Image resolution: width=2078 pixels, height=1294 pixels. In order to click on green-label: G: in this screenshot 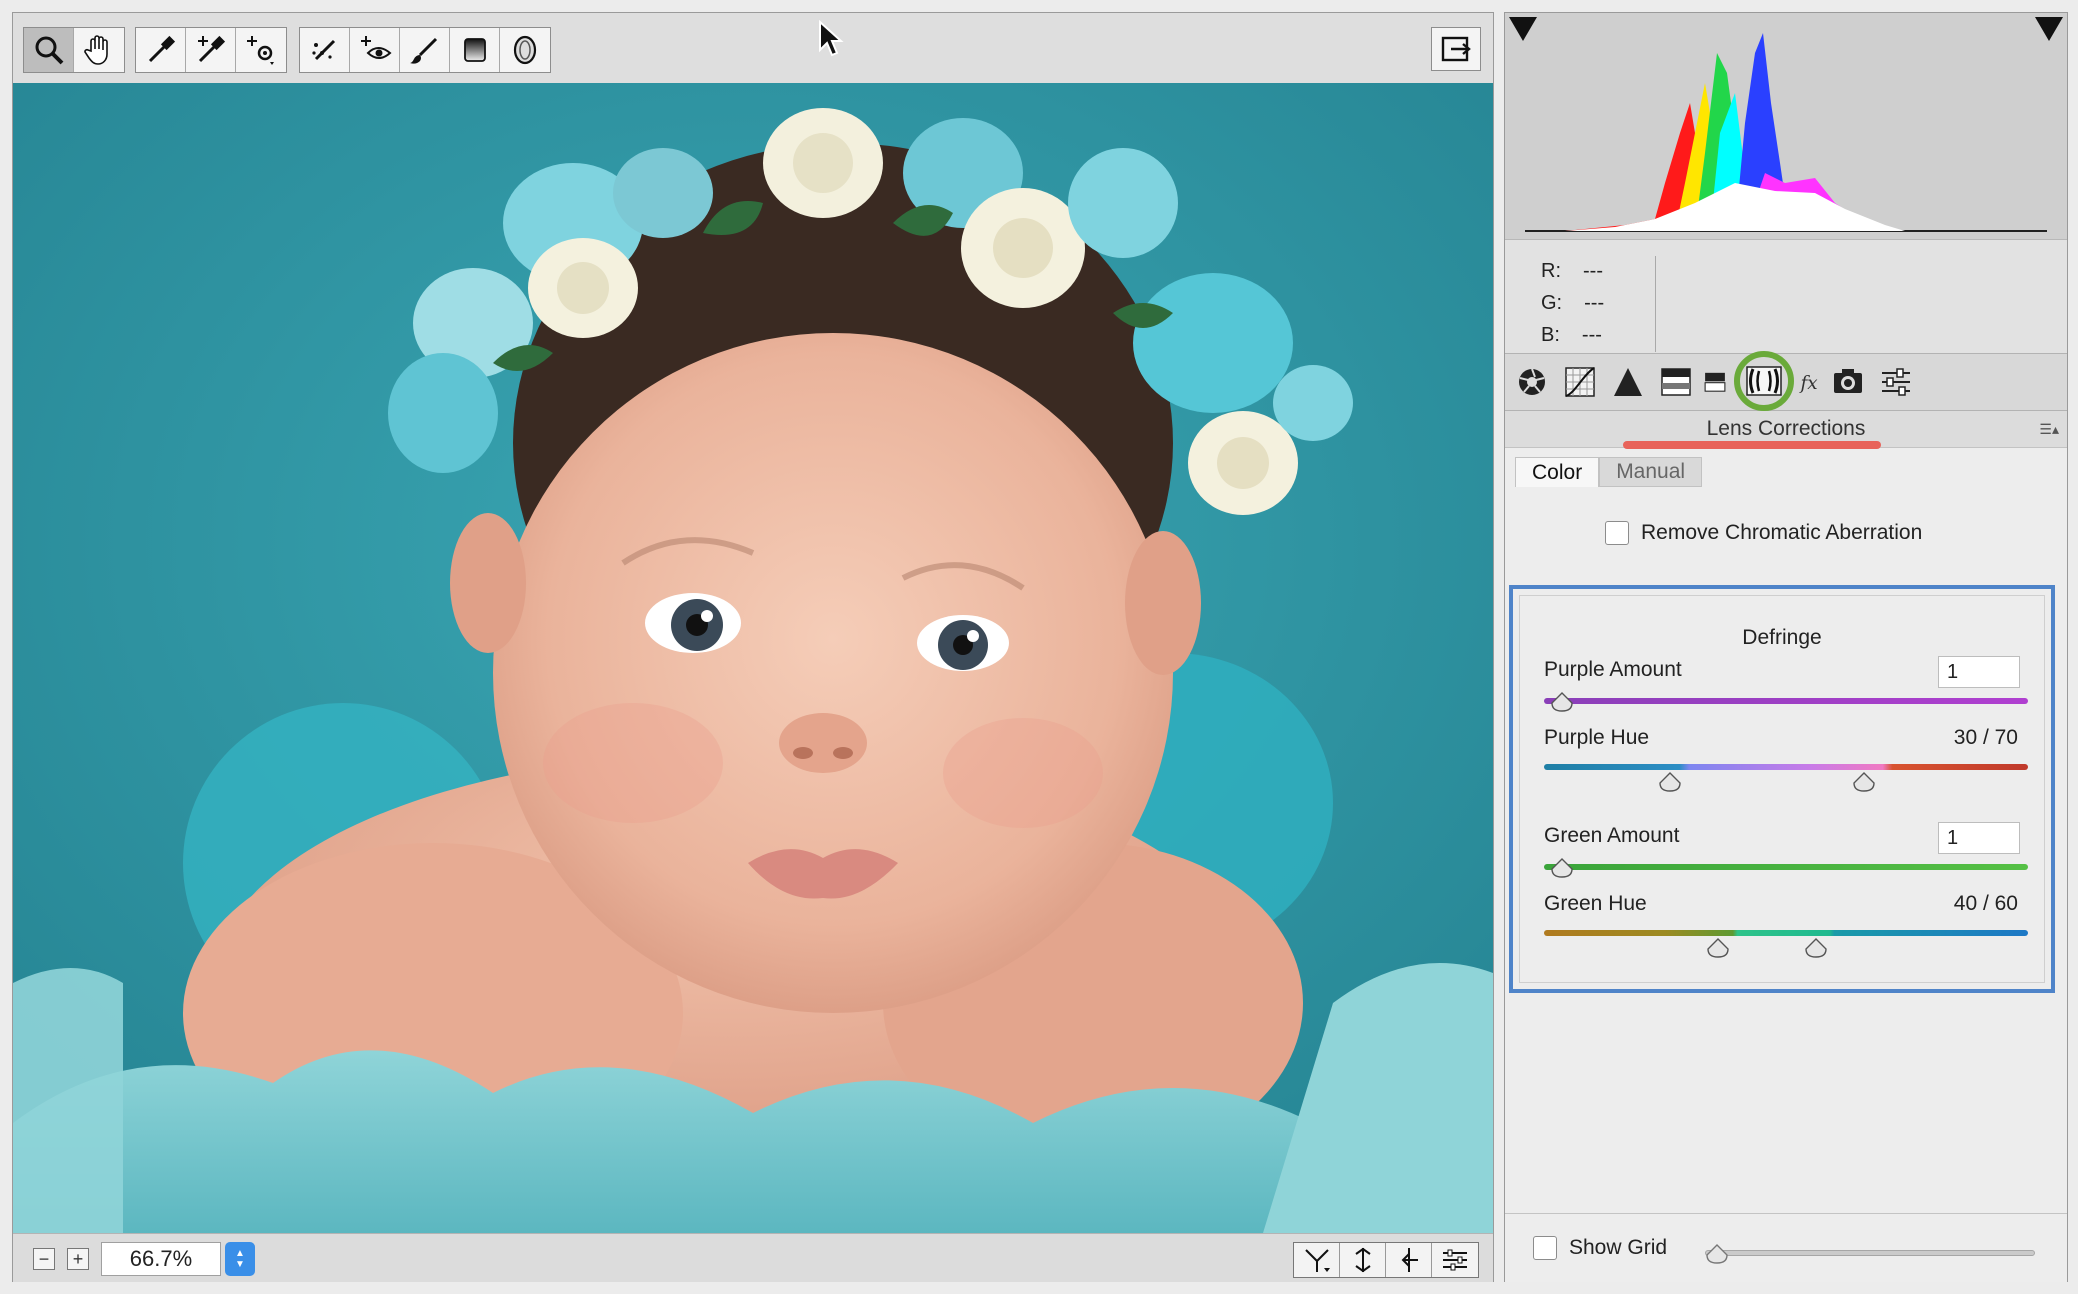, I will do `click(1551, 303)`.